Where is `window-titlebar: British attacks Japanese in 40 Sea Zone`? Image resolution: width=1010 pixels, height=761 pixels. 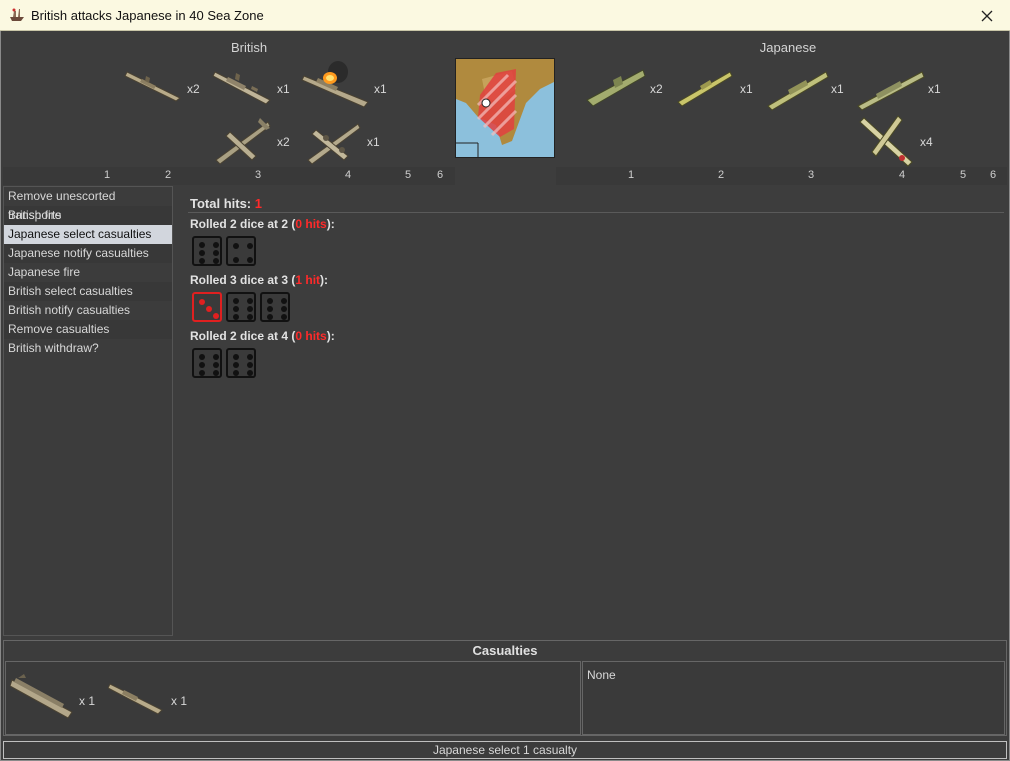 window-titlebar: British attacks Japanese in 40 Sea Zone is located at coordinates (505, 15).